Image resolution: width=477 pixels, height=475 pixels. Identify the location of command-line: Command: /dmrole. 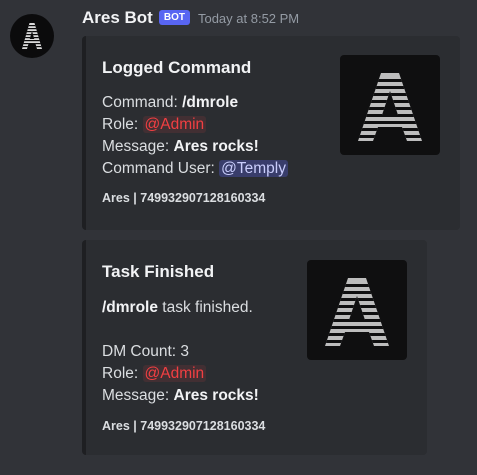
(195, 103).